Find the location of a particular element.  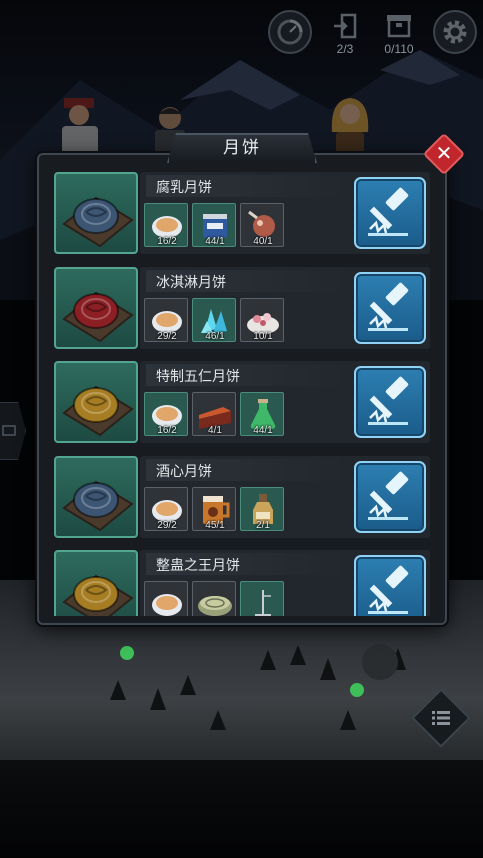

round-box-icon is located at coordinates (215, 606).